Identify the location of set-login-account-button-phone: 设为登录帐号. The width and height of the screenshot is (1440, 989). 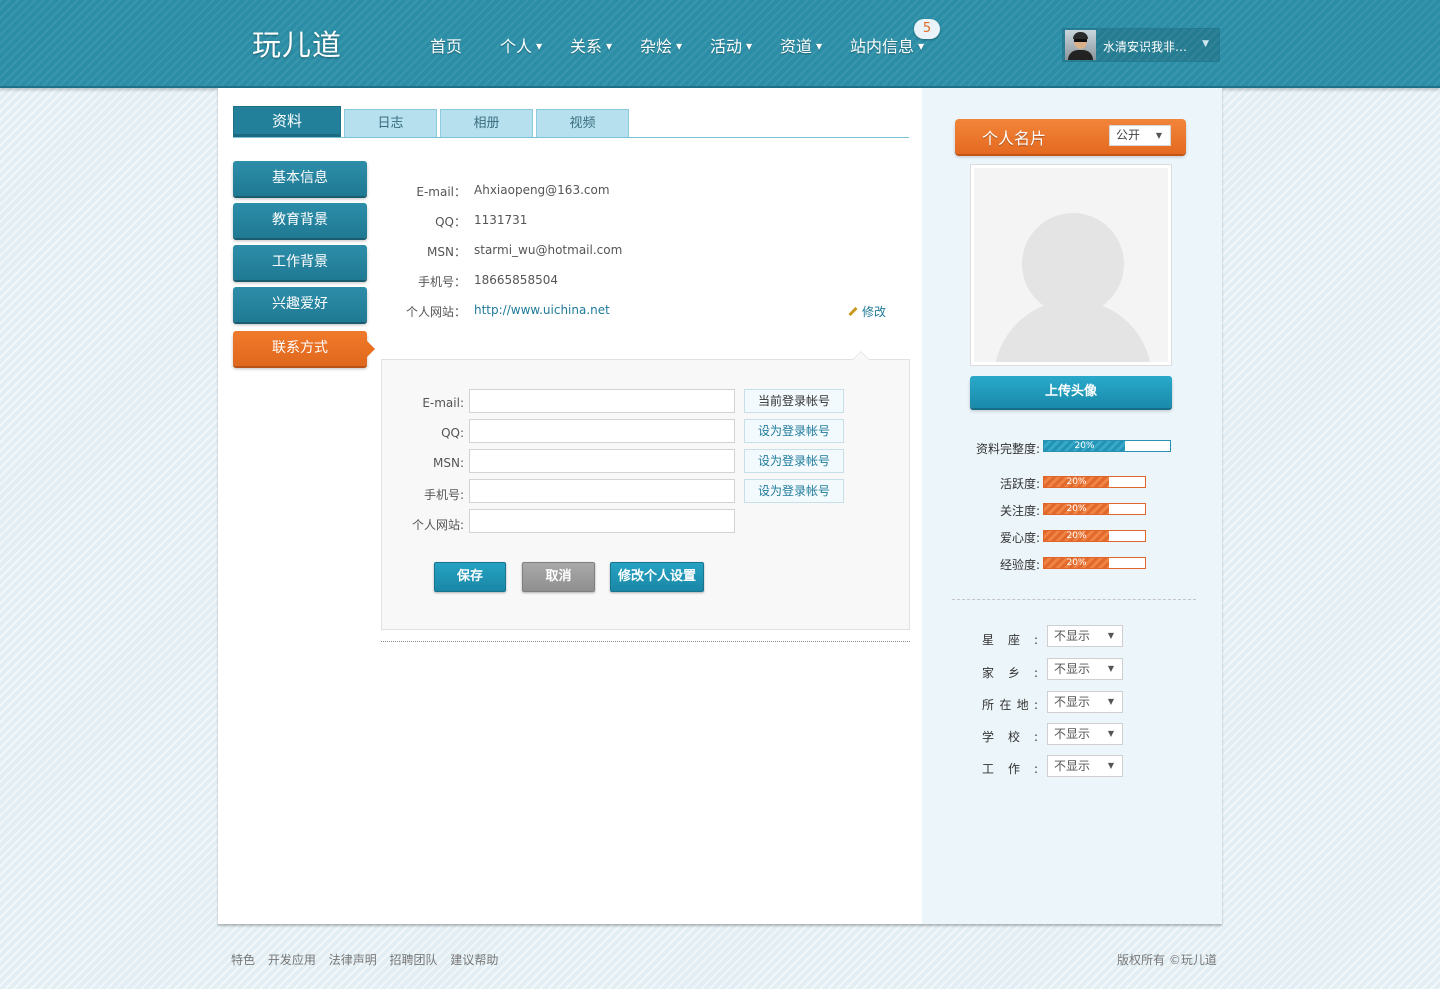
(794, 491).